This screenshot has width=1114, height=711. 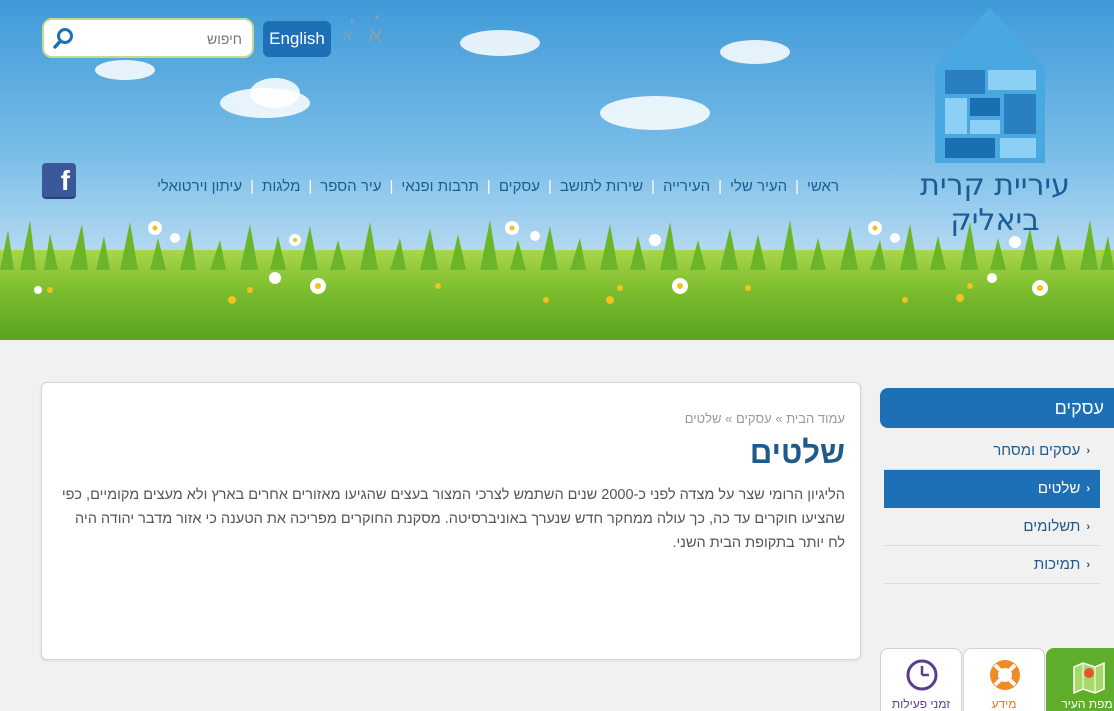 I want to click on english-language-button: English, so click(x=297, y=39).